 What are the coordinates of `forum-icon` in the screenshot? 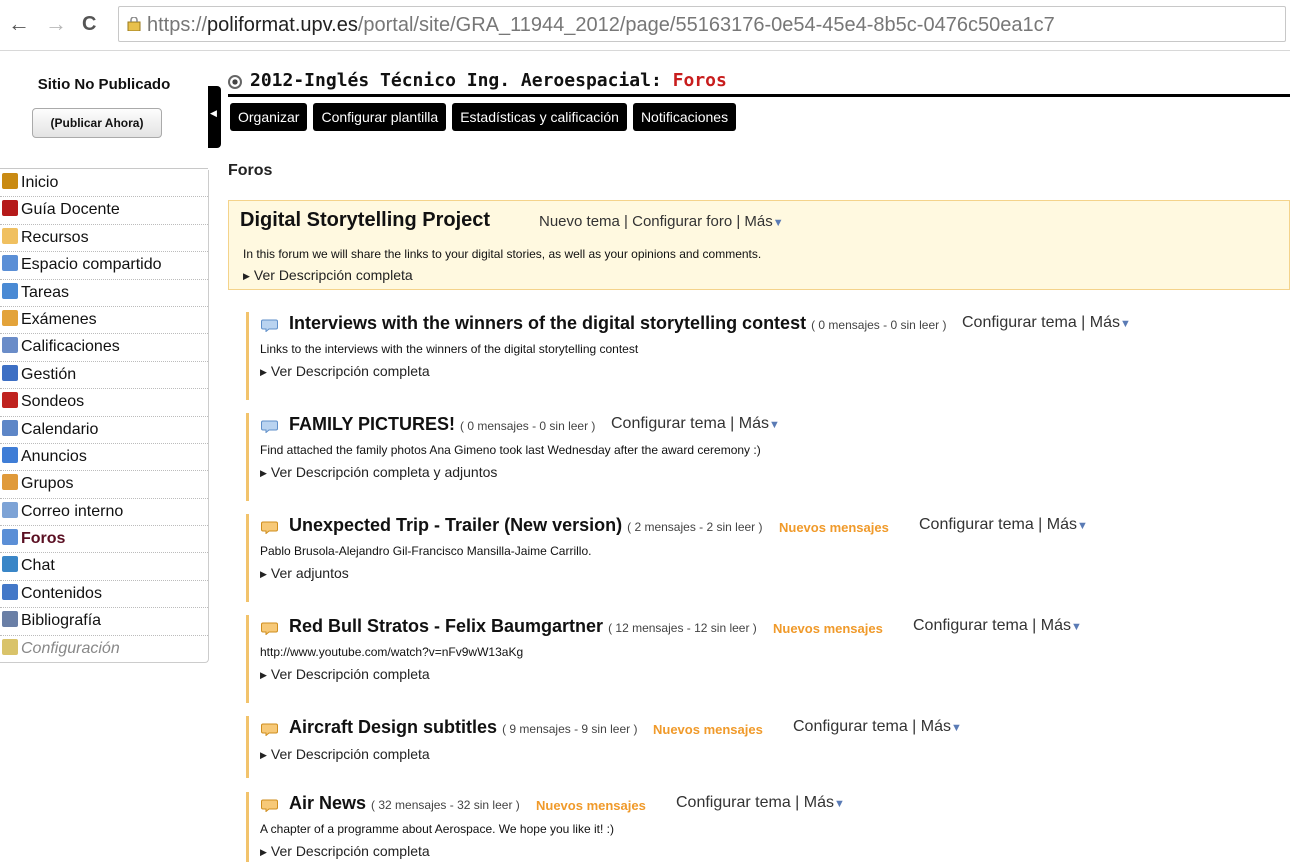 It's located at (10, 537).